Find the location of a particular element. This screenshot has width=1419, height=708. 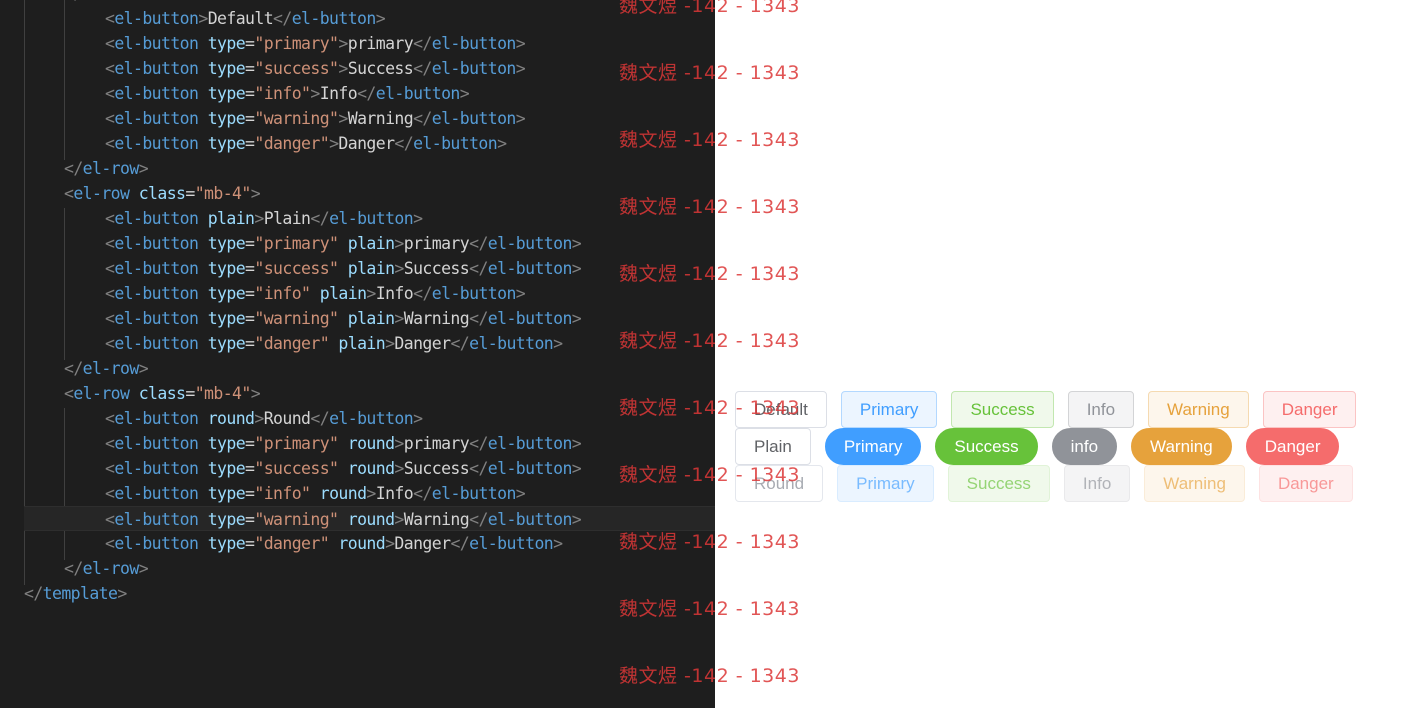

default-button: Default is located at coordinates (781, 409).